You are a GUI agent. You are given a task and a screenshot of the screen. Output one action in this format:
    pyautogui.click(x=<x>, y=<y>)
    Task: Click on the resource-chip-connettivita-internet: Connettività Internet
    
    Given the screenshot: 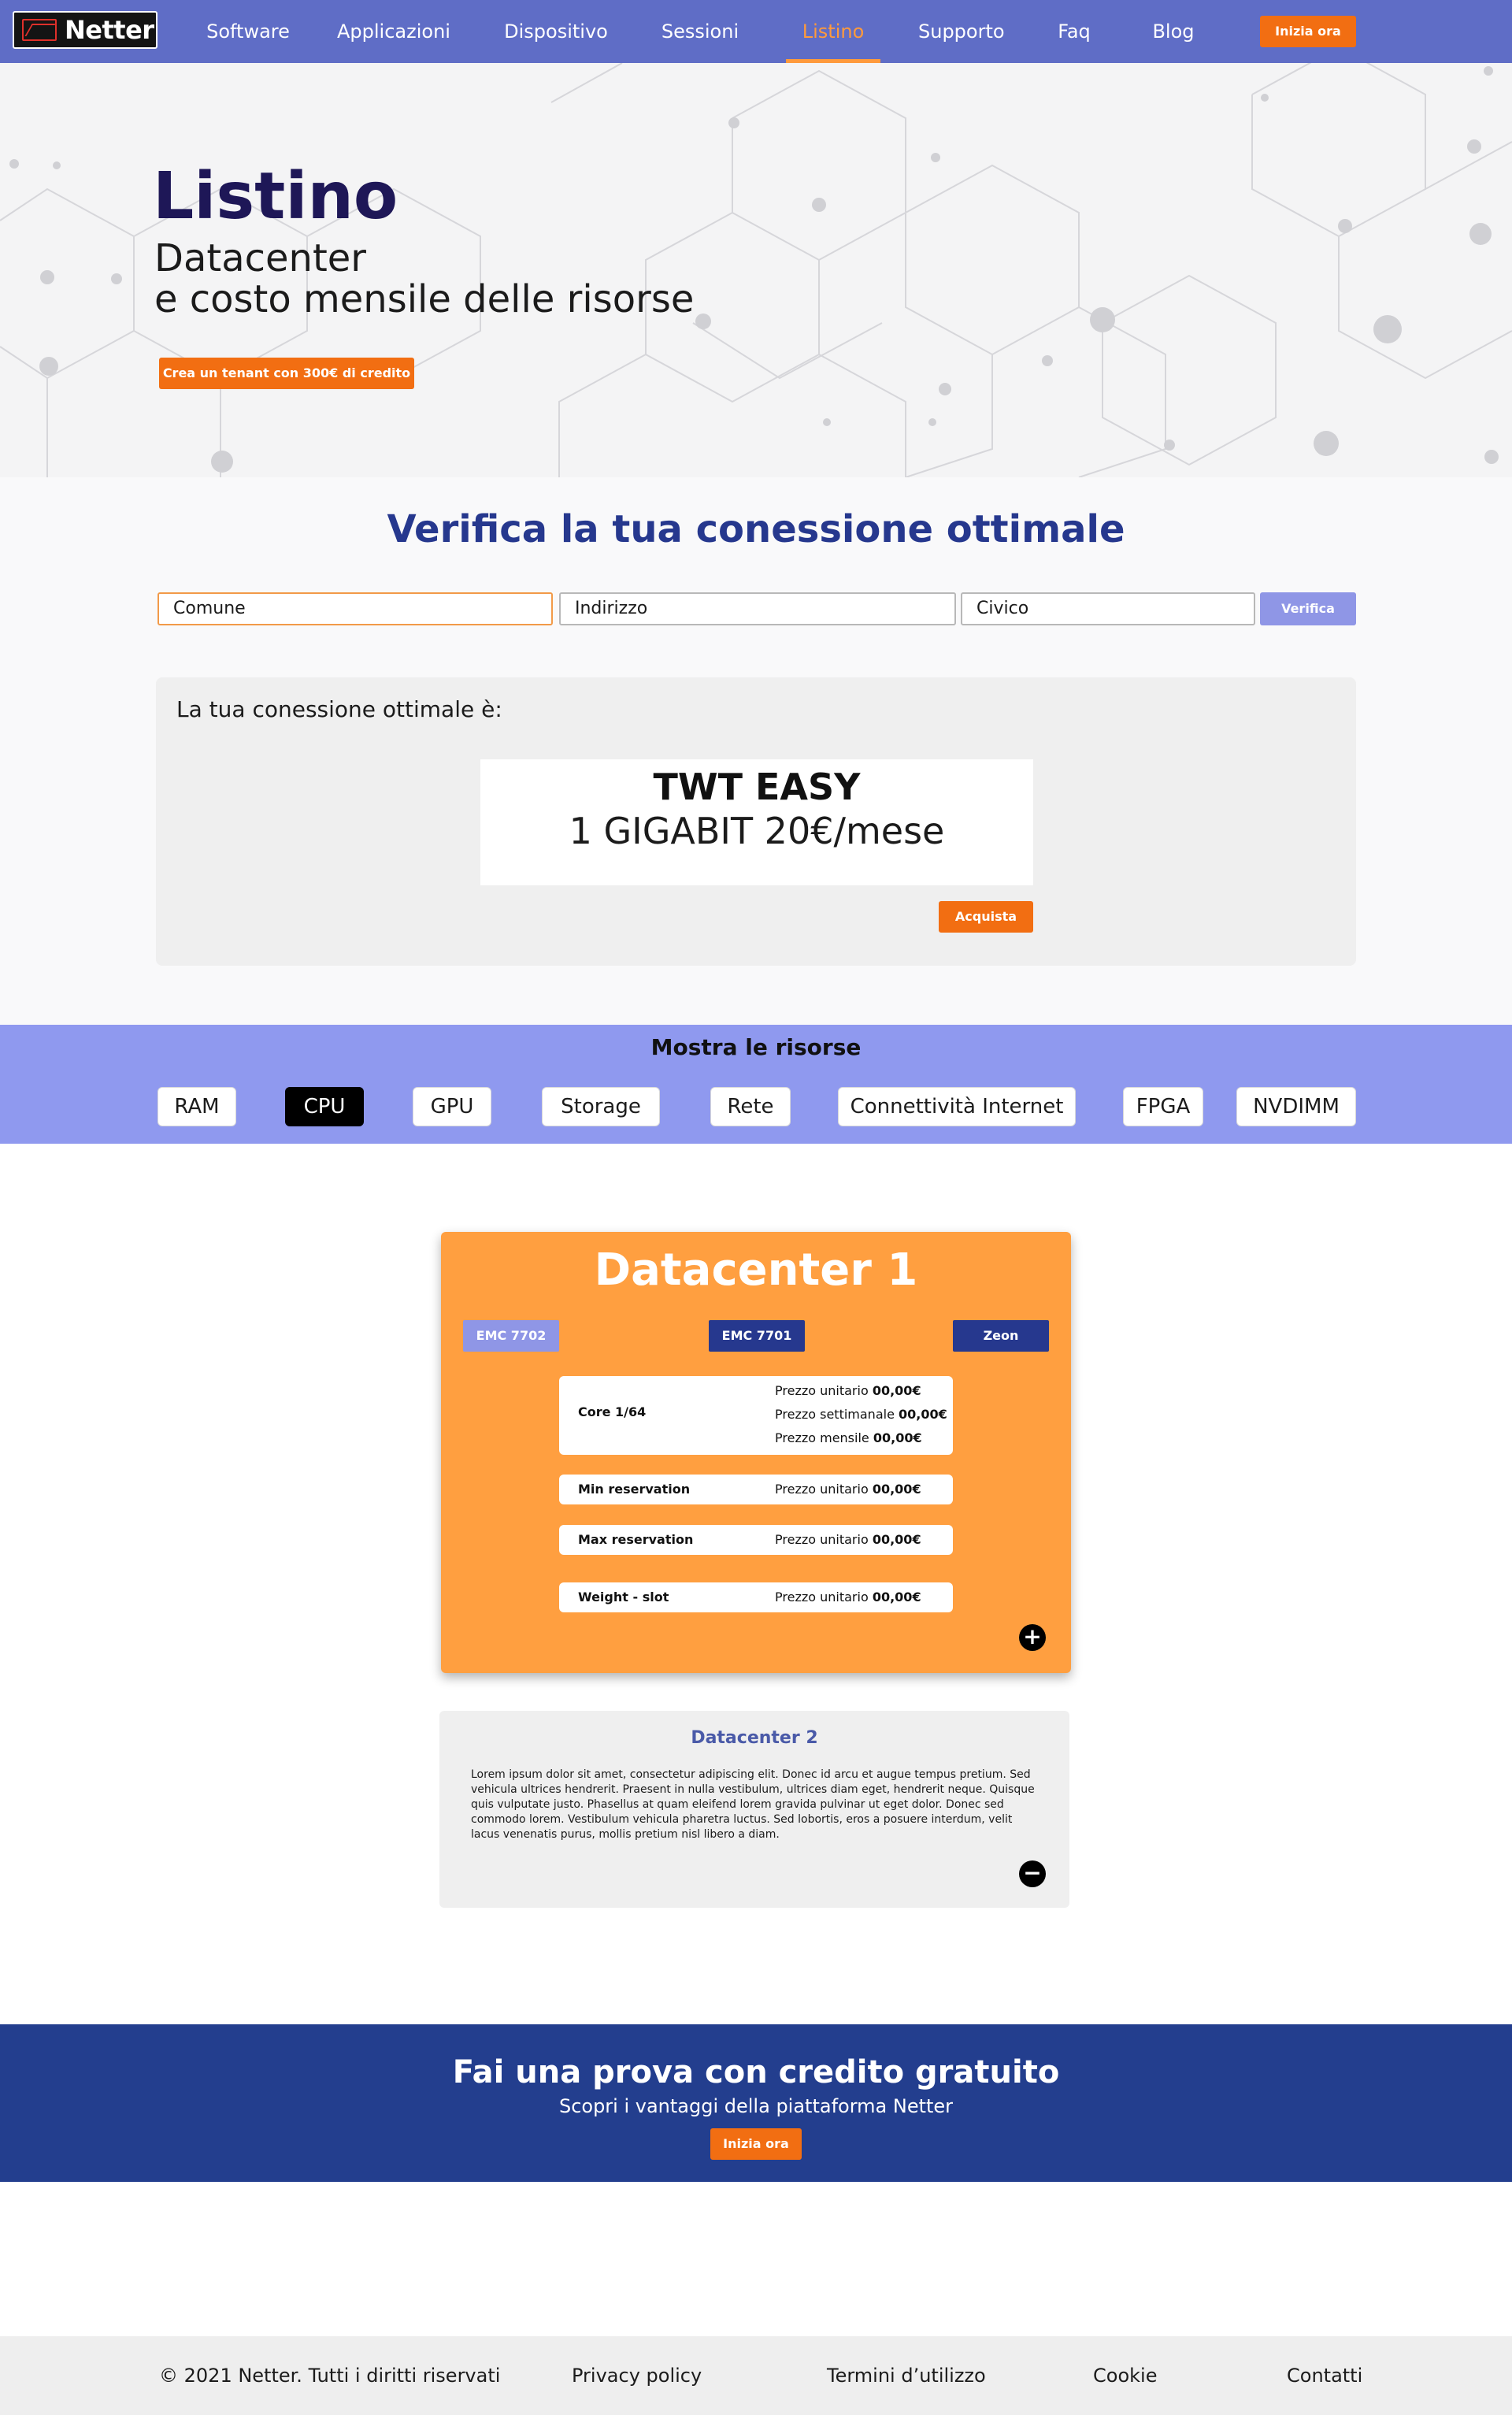 What is the action you would take?
    pyautogui.click(x=957, y=1106)
    